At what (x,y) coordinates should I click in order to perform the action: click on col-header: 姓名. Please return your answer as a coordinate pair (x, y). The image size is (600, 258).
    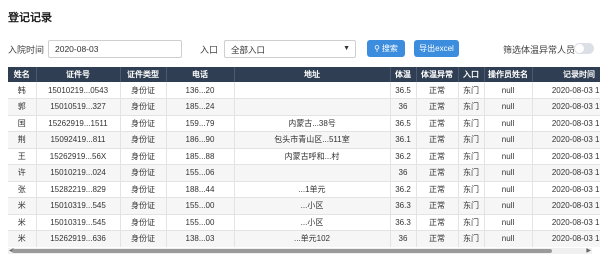
    Looking at the image, I should click on (22, 74).